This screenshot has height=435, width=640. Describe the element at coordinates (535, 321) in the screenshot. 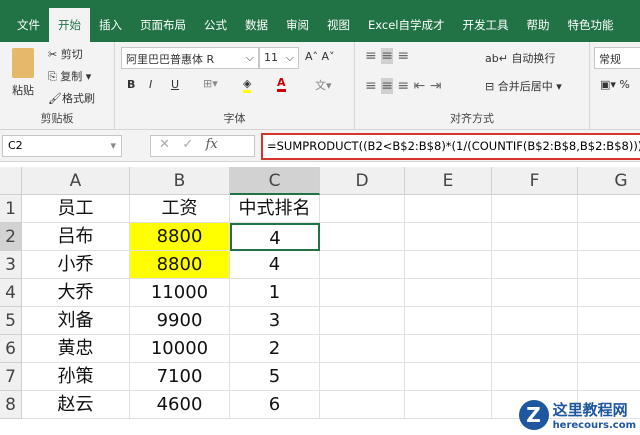

I see `cell-F5` at that location.